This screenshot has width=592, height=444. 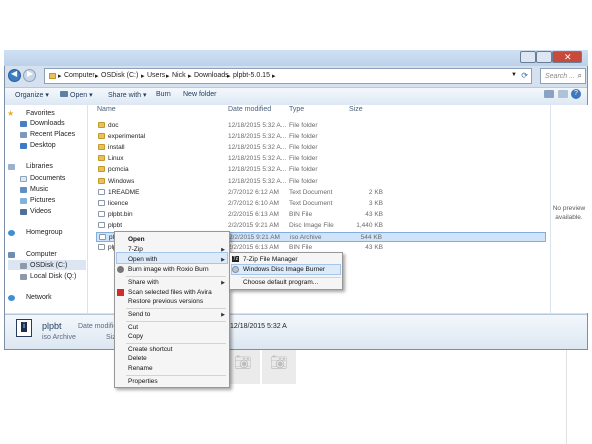 I want to click on nav-documents: Documents, so click(x=47, y=178).